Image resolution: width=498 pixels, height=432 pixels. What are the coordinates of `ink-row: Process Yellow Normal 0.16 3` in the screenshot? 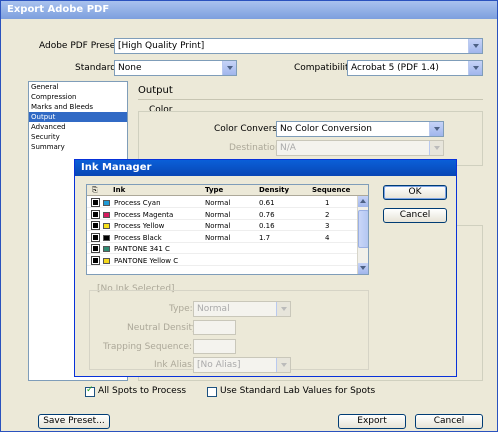 It's located at (222, 225).